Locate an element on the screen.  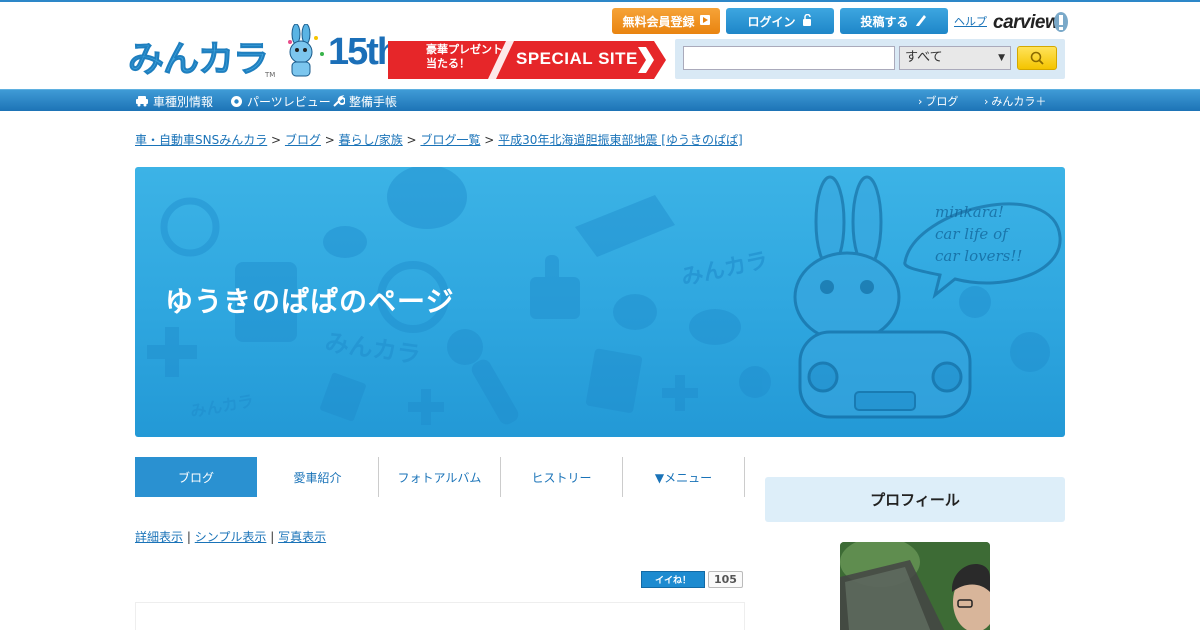
dropdown-arrow-icon: ▼ is located at coordinates (1001, 58).